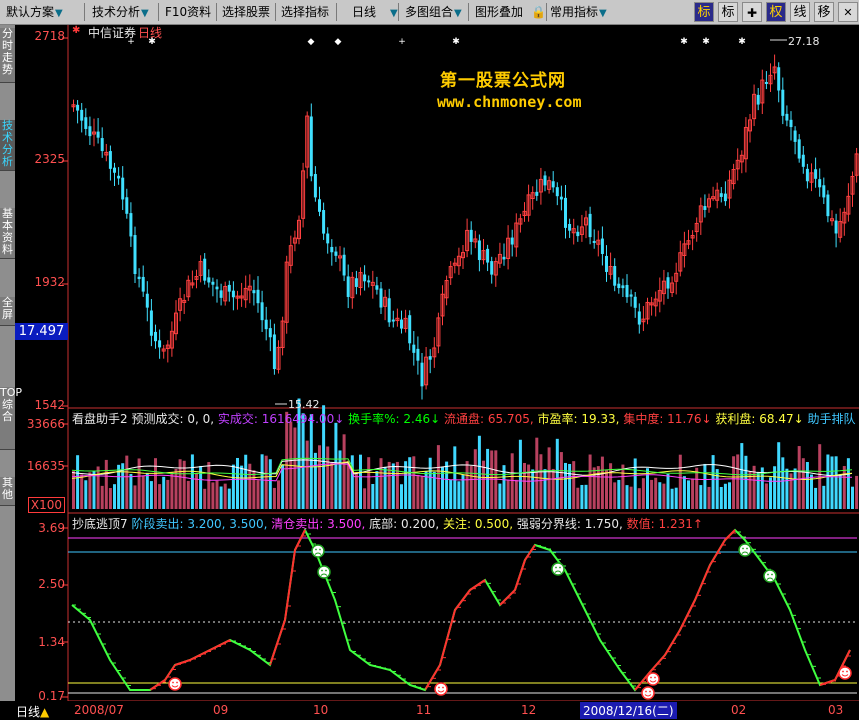 This screenshot has width=859, height=720. Describe the element at coordinates (45, 466) in the screenshot. I see `volume-tick-label: 16635` at that location.